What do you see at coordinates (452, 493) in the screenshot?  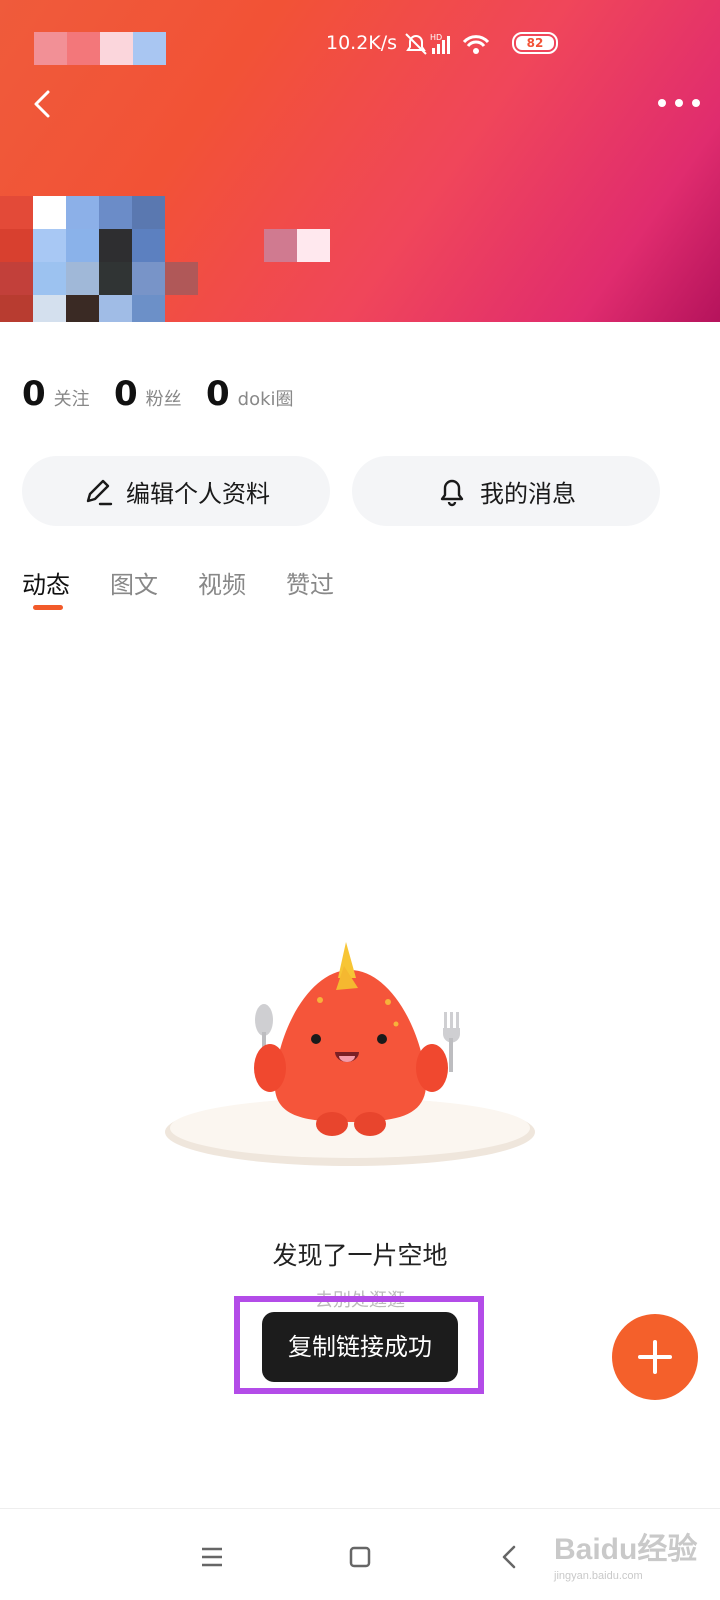 I see `bell-icon` at bounding box center [452, 493].